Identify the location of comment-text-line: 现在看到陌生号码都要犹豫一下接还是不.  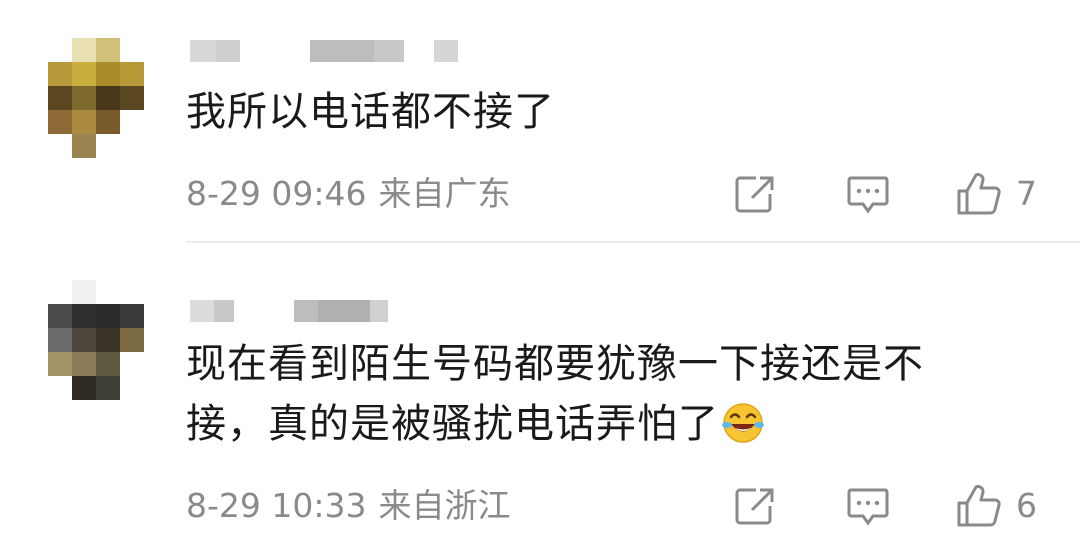
(555, 364).